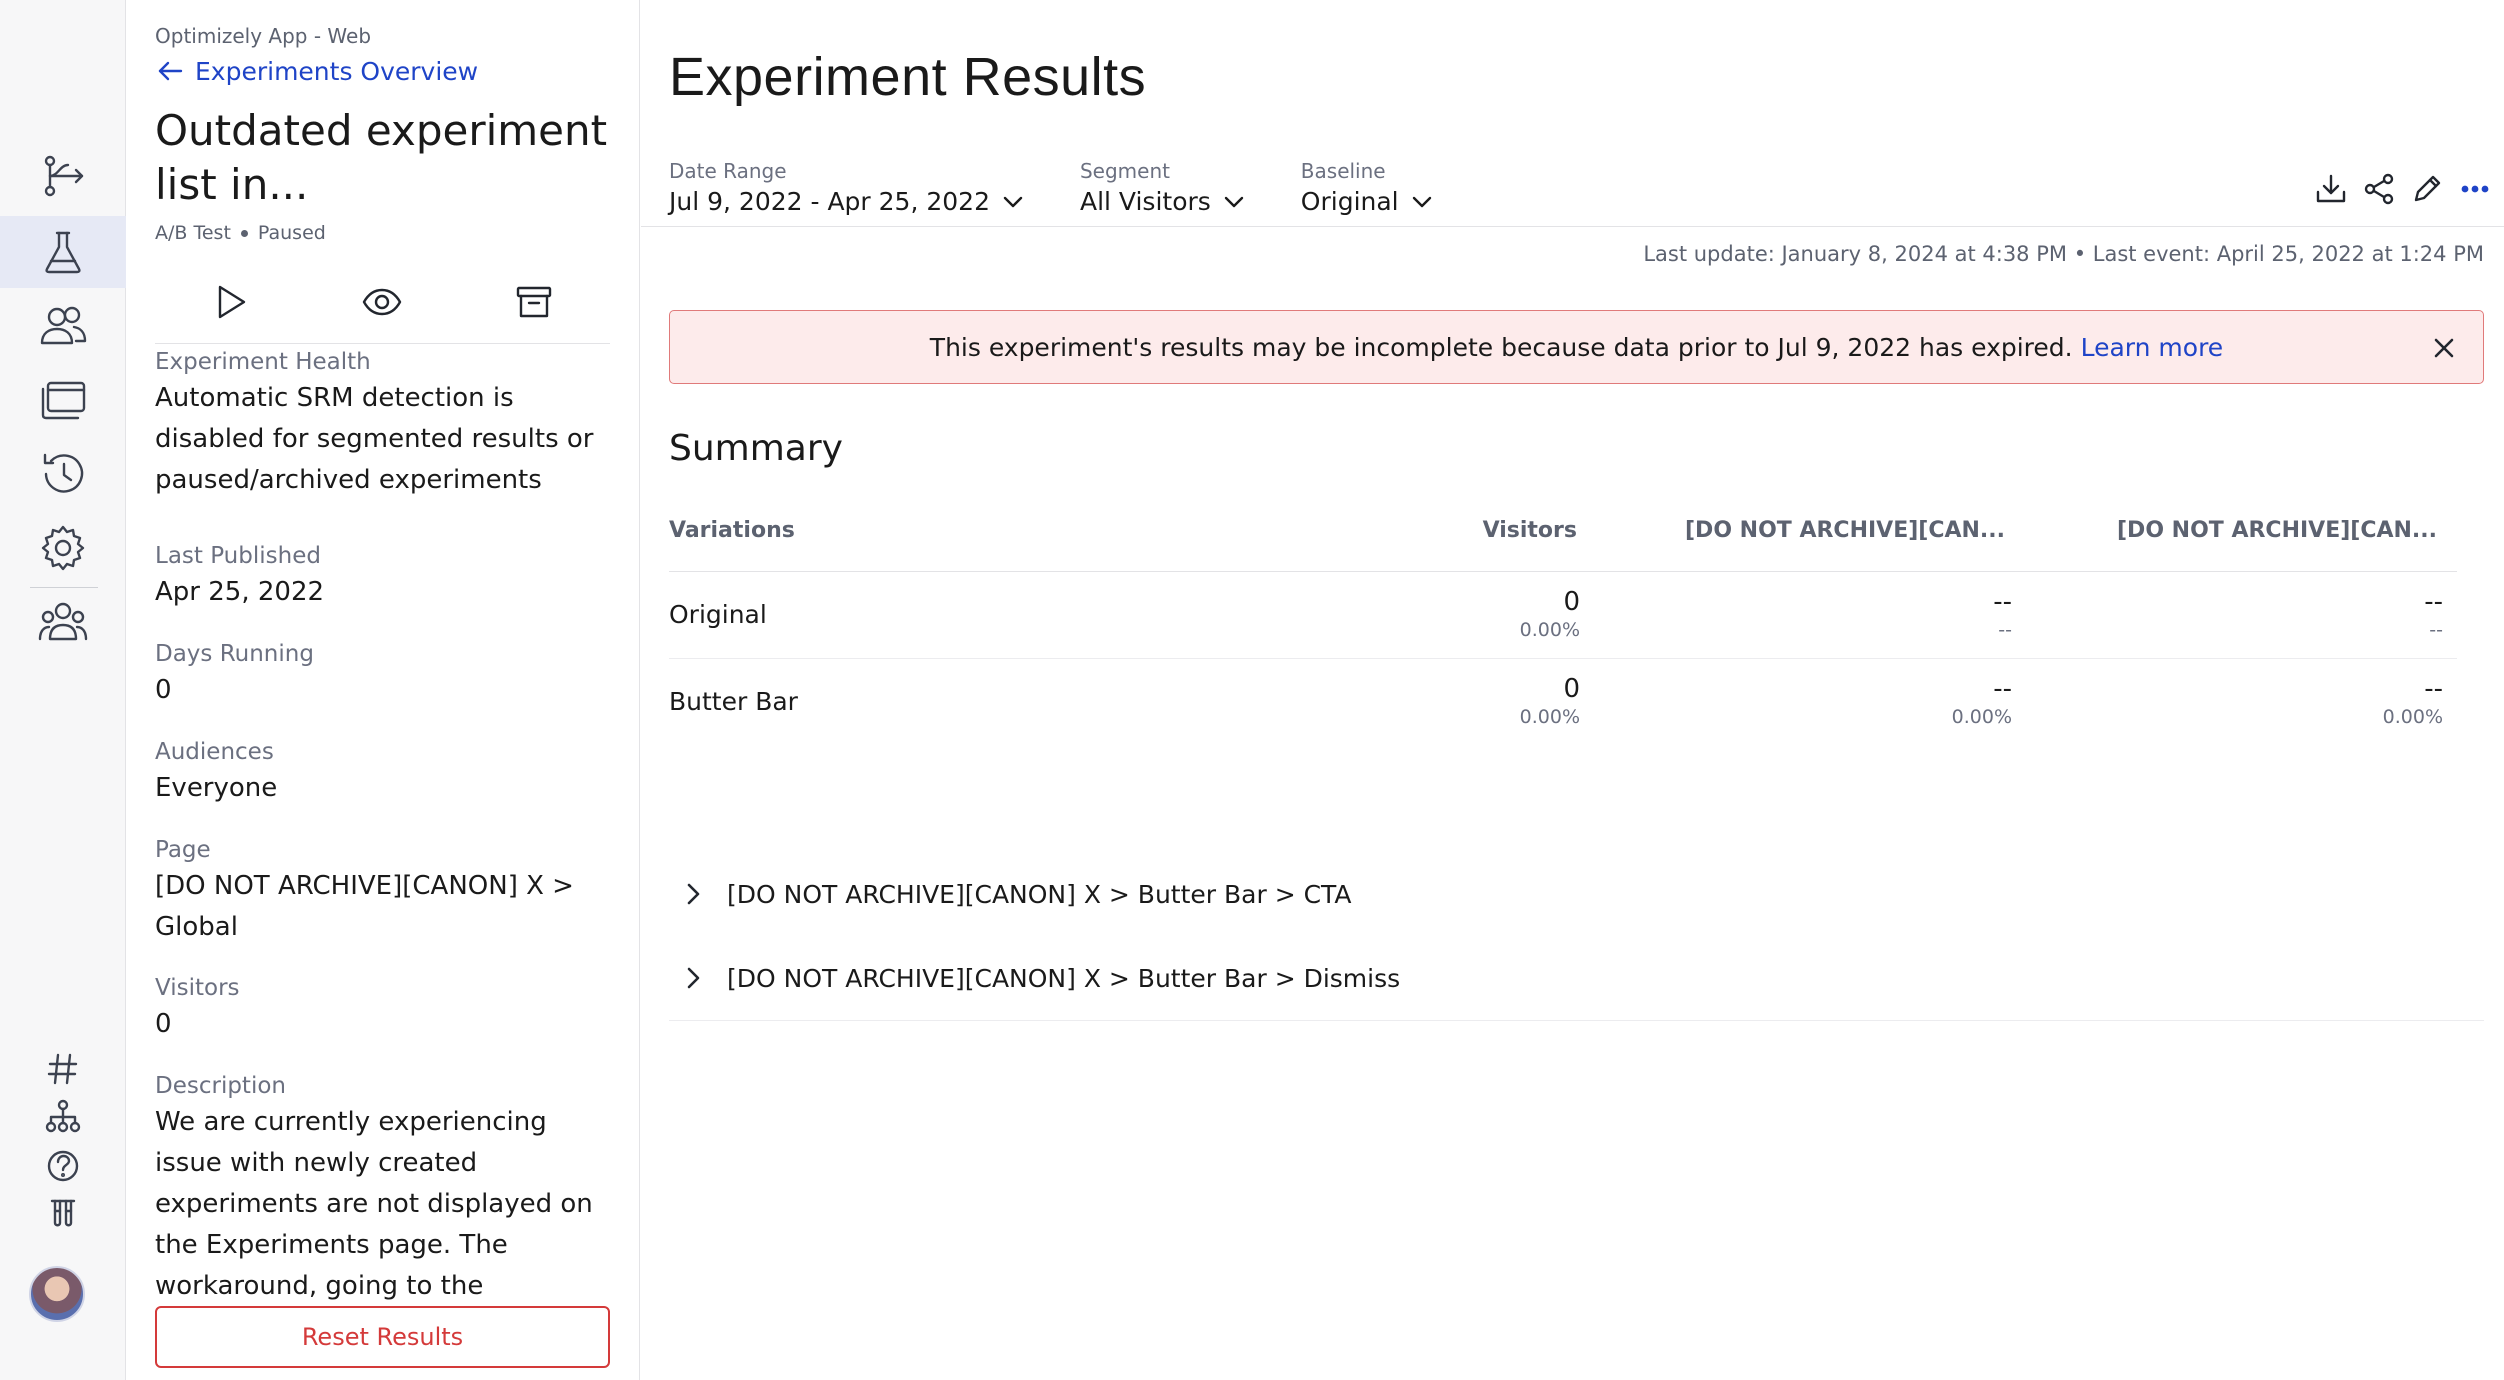  What do you see at coordinates (263, 362) in the screenshot?
I see `field-label: Experiment Health` at bounding box center [263, 362].